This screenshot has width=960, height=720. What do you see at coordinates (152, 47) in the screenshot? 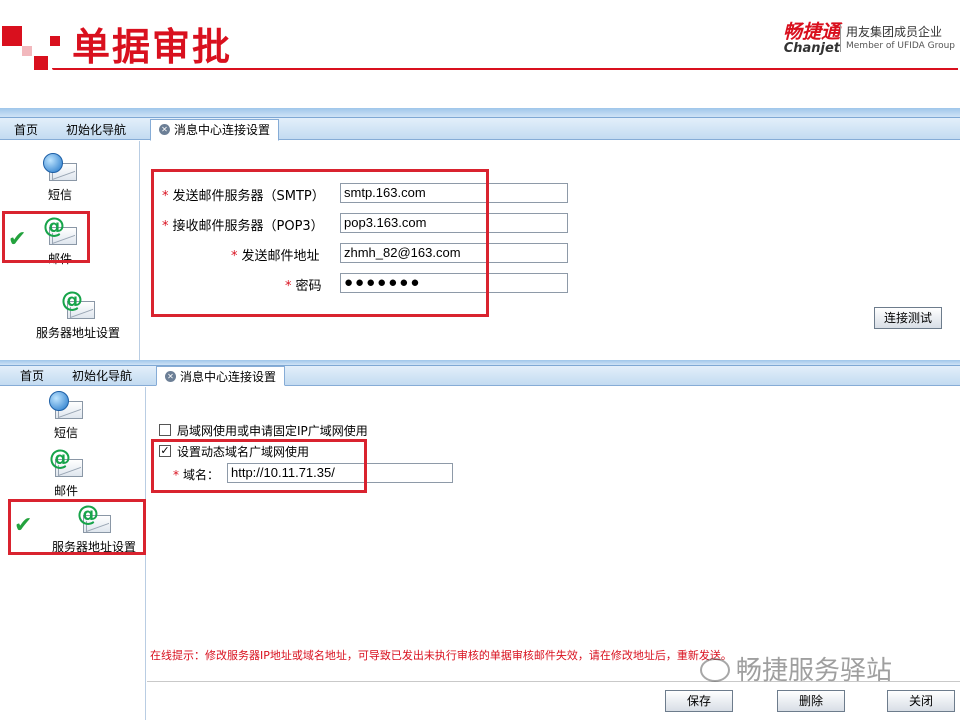
I see `slide-title: 单据审批` at bounding box center [152, 47].